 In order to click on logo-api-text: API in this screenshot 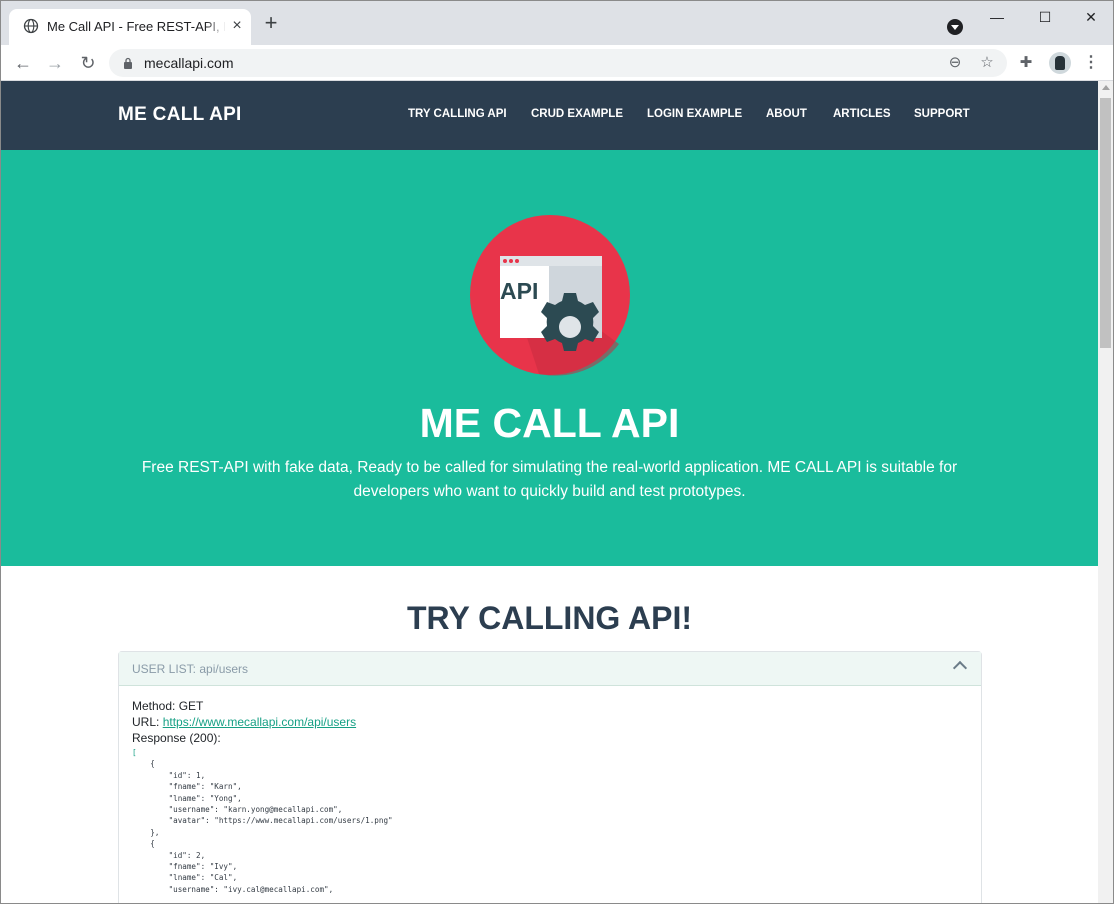, I will do `click(519, 291)`.